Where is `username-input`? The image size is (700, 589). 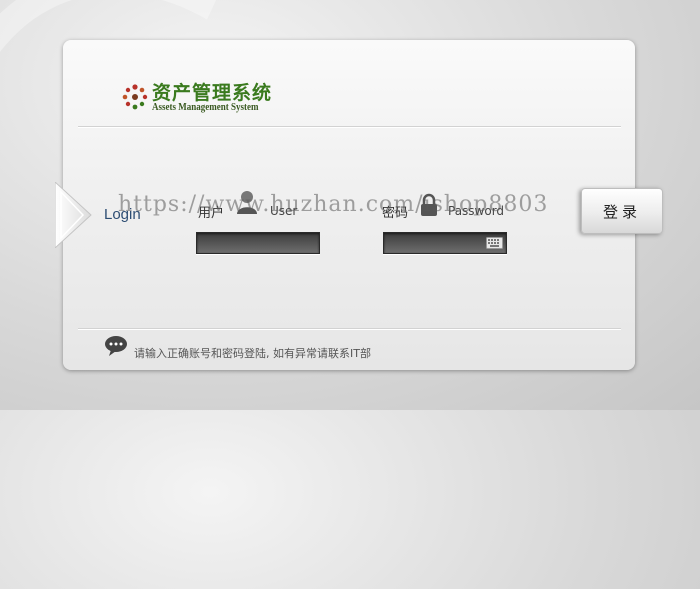
username-input is located at coordinates (258, 243).